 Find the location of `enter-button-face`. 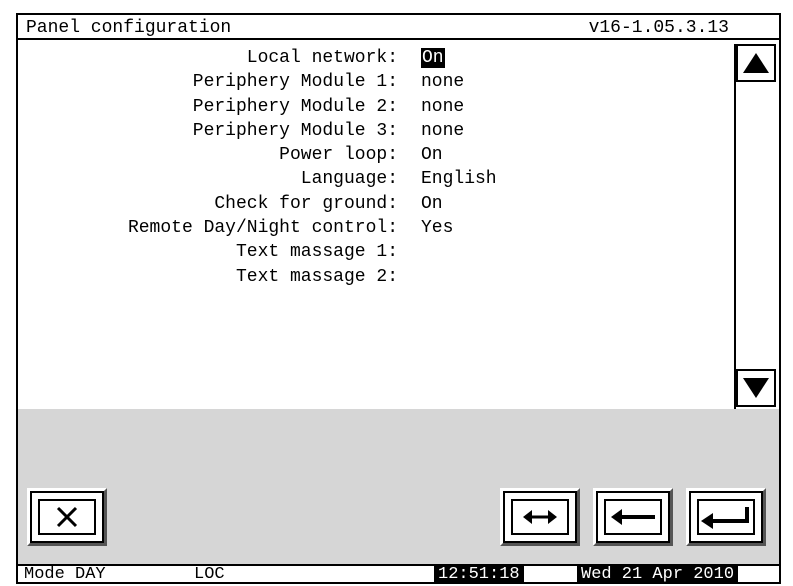

enter-button-face is located at coordinates (726, 517).